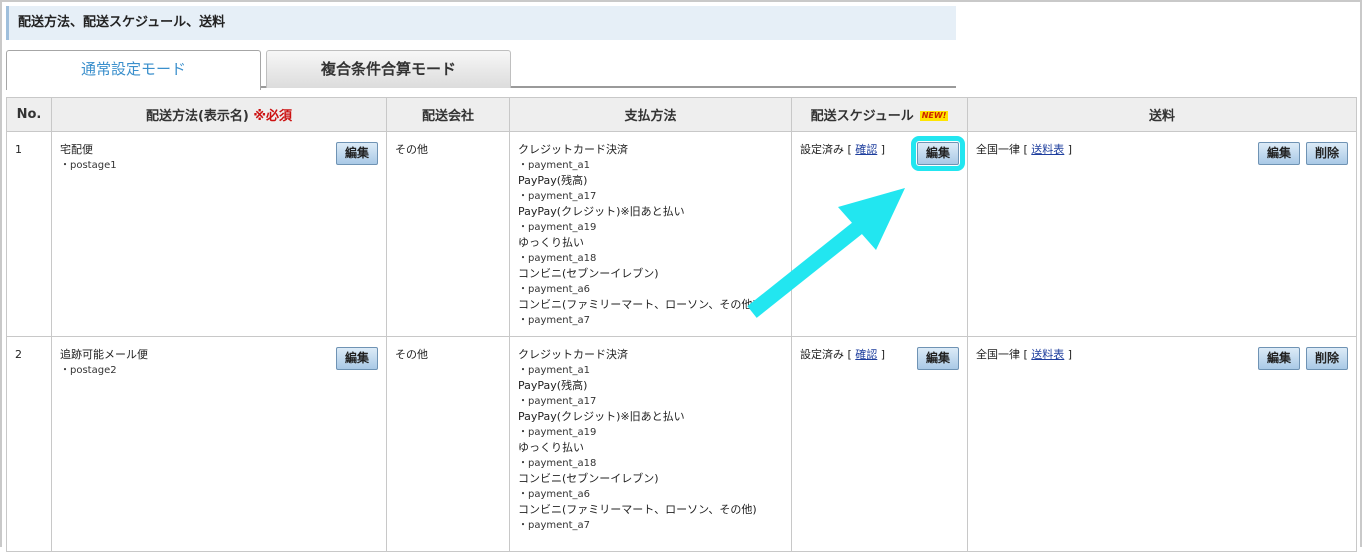  I want to click on row-no: 2, so click(29, 444).